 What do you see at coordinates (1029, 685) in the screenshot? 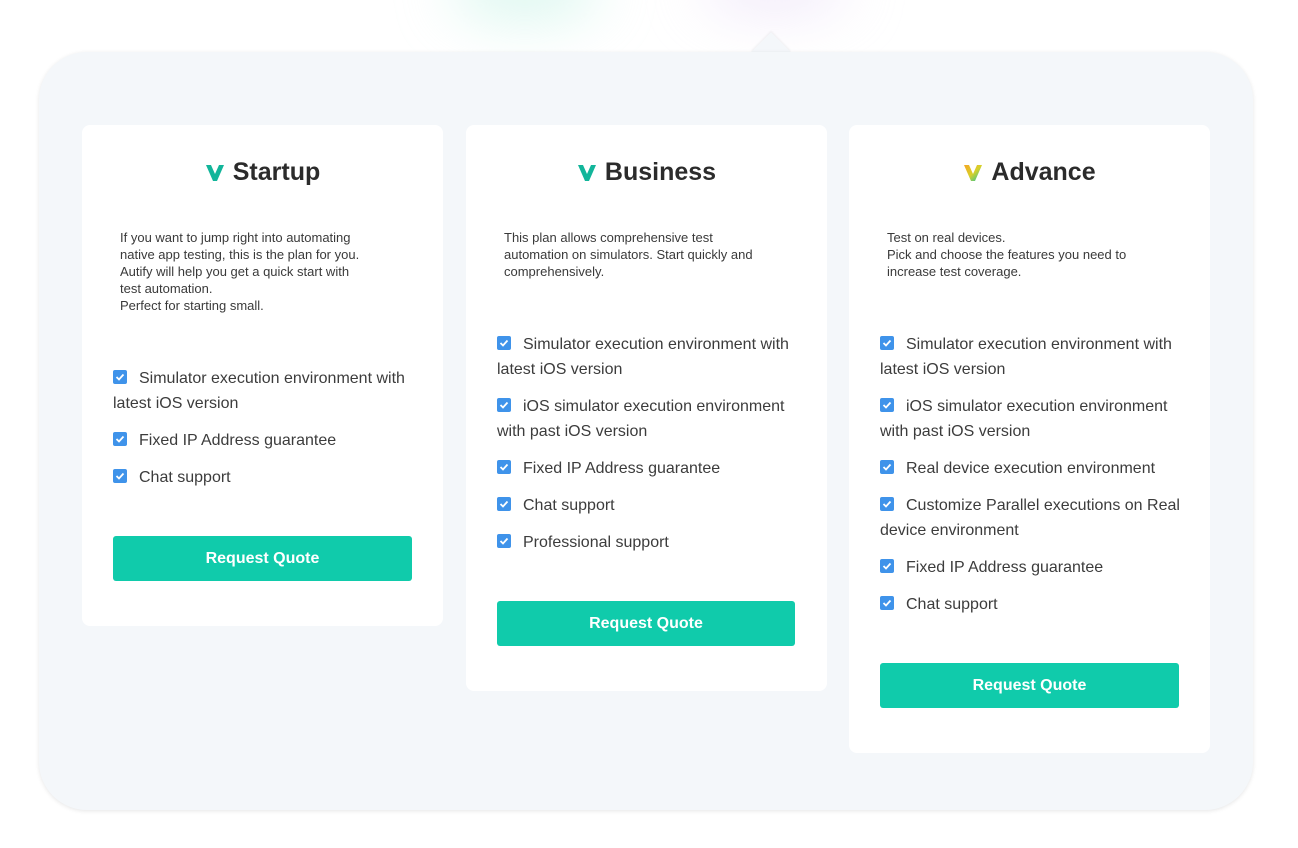
I see `request-quote-button-advance: Request Quote` at bounding box center [1029, 685].